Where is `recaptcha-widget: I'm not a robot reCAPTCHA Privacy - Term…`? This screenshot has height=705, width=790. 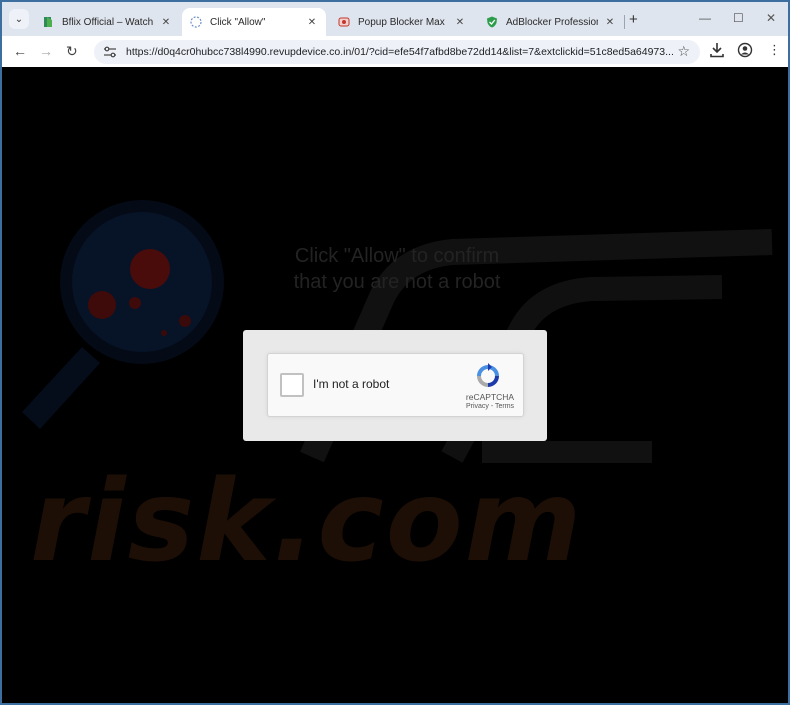
recaptcha-widget: I'm not a robot reCAPTCHA Privacy - Term… is located at coordinates (395, 385).